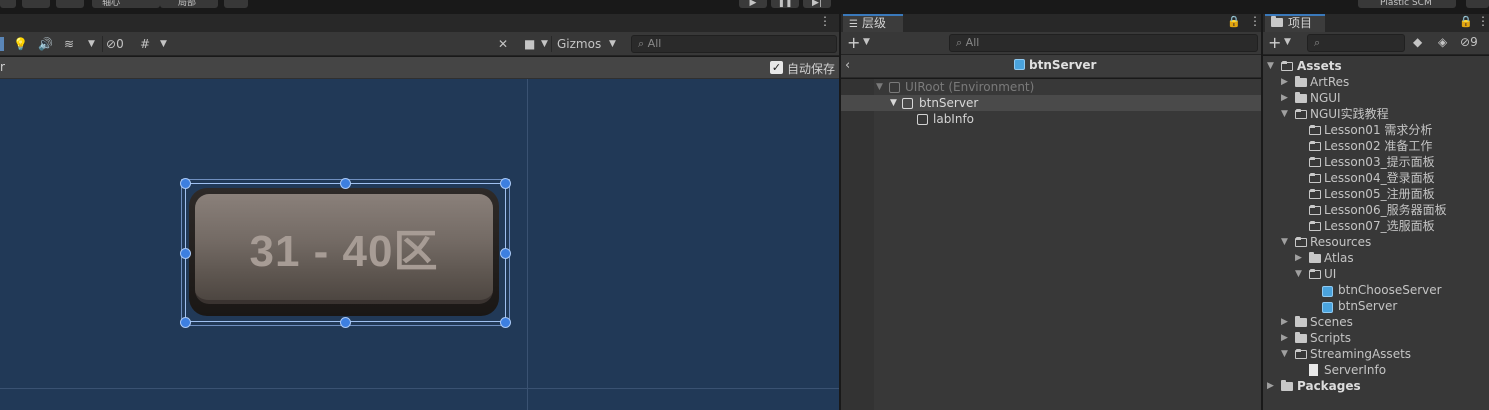  I want to click on effects-icon: ≋, so click(69, 44).